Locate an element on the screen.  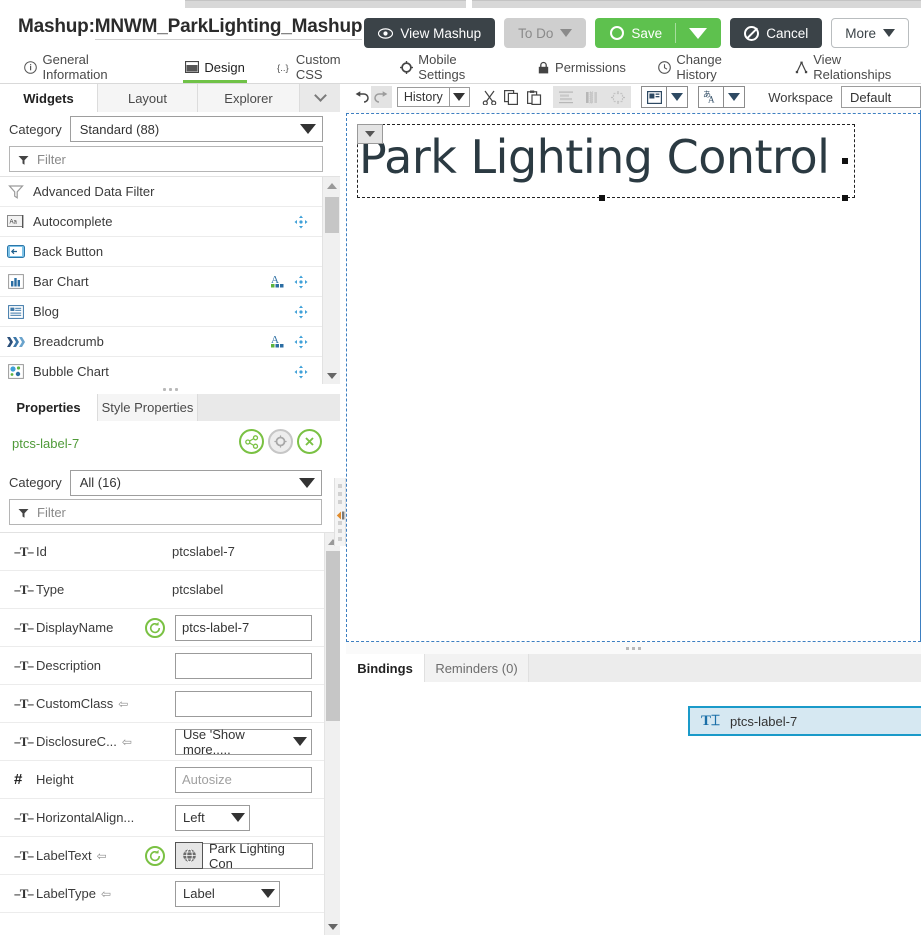
list-item: Aa Autocomplete is located at coordinates (170, 222).